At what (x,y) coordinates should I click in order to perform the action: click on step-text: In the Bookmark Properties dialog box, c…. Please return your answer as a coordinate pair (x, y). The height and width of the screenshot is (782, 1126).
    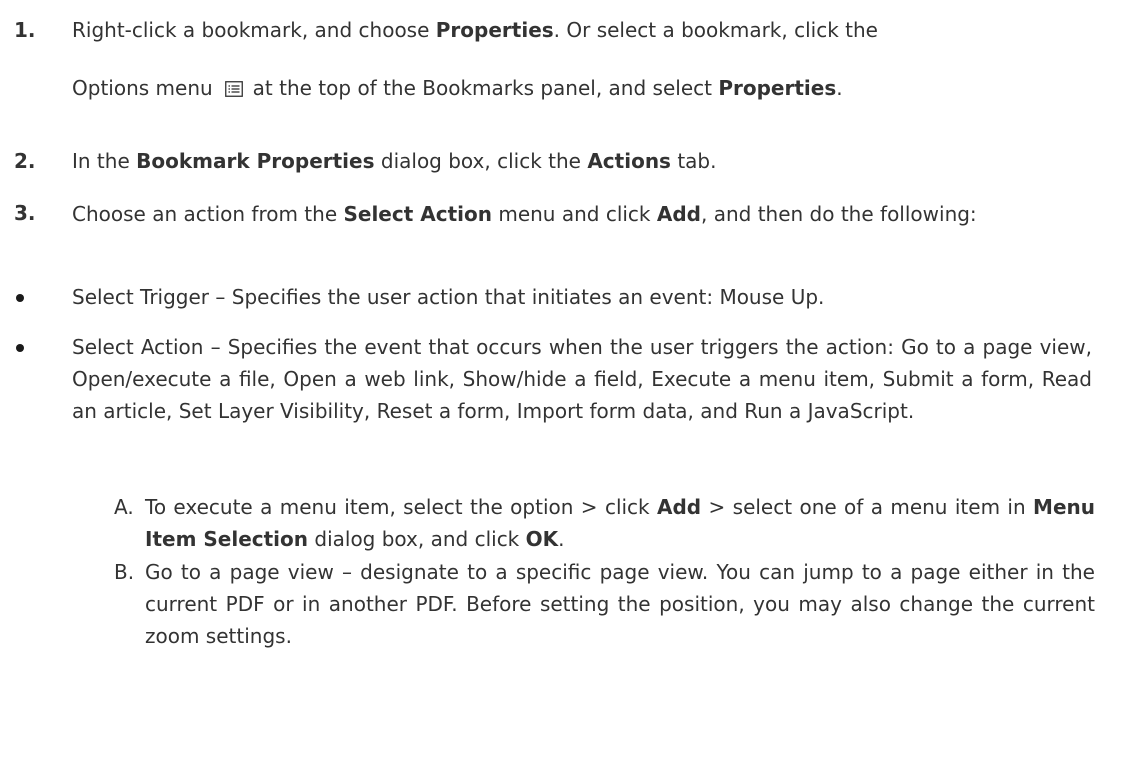
    Looking at the image, I should click on (394, 161).